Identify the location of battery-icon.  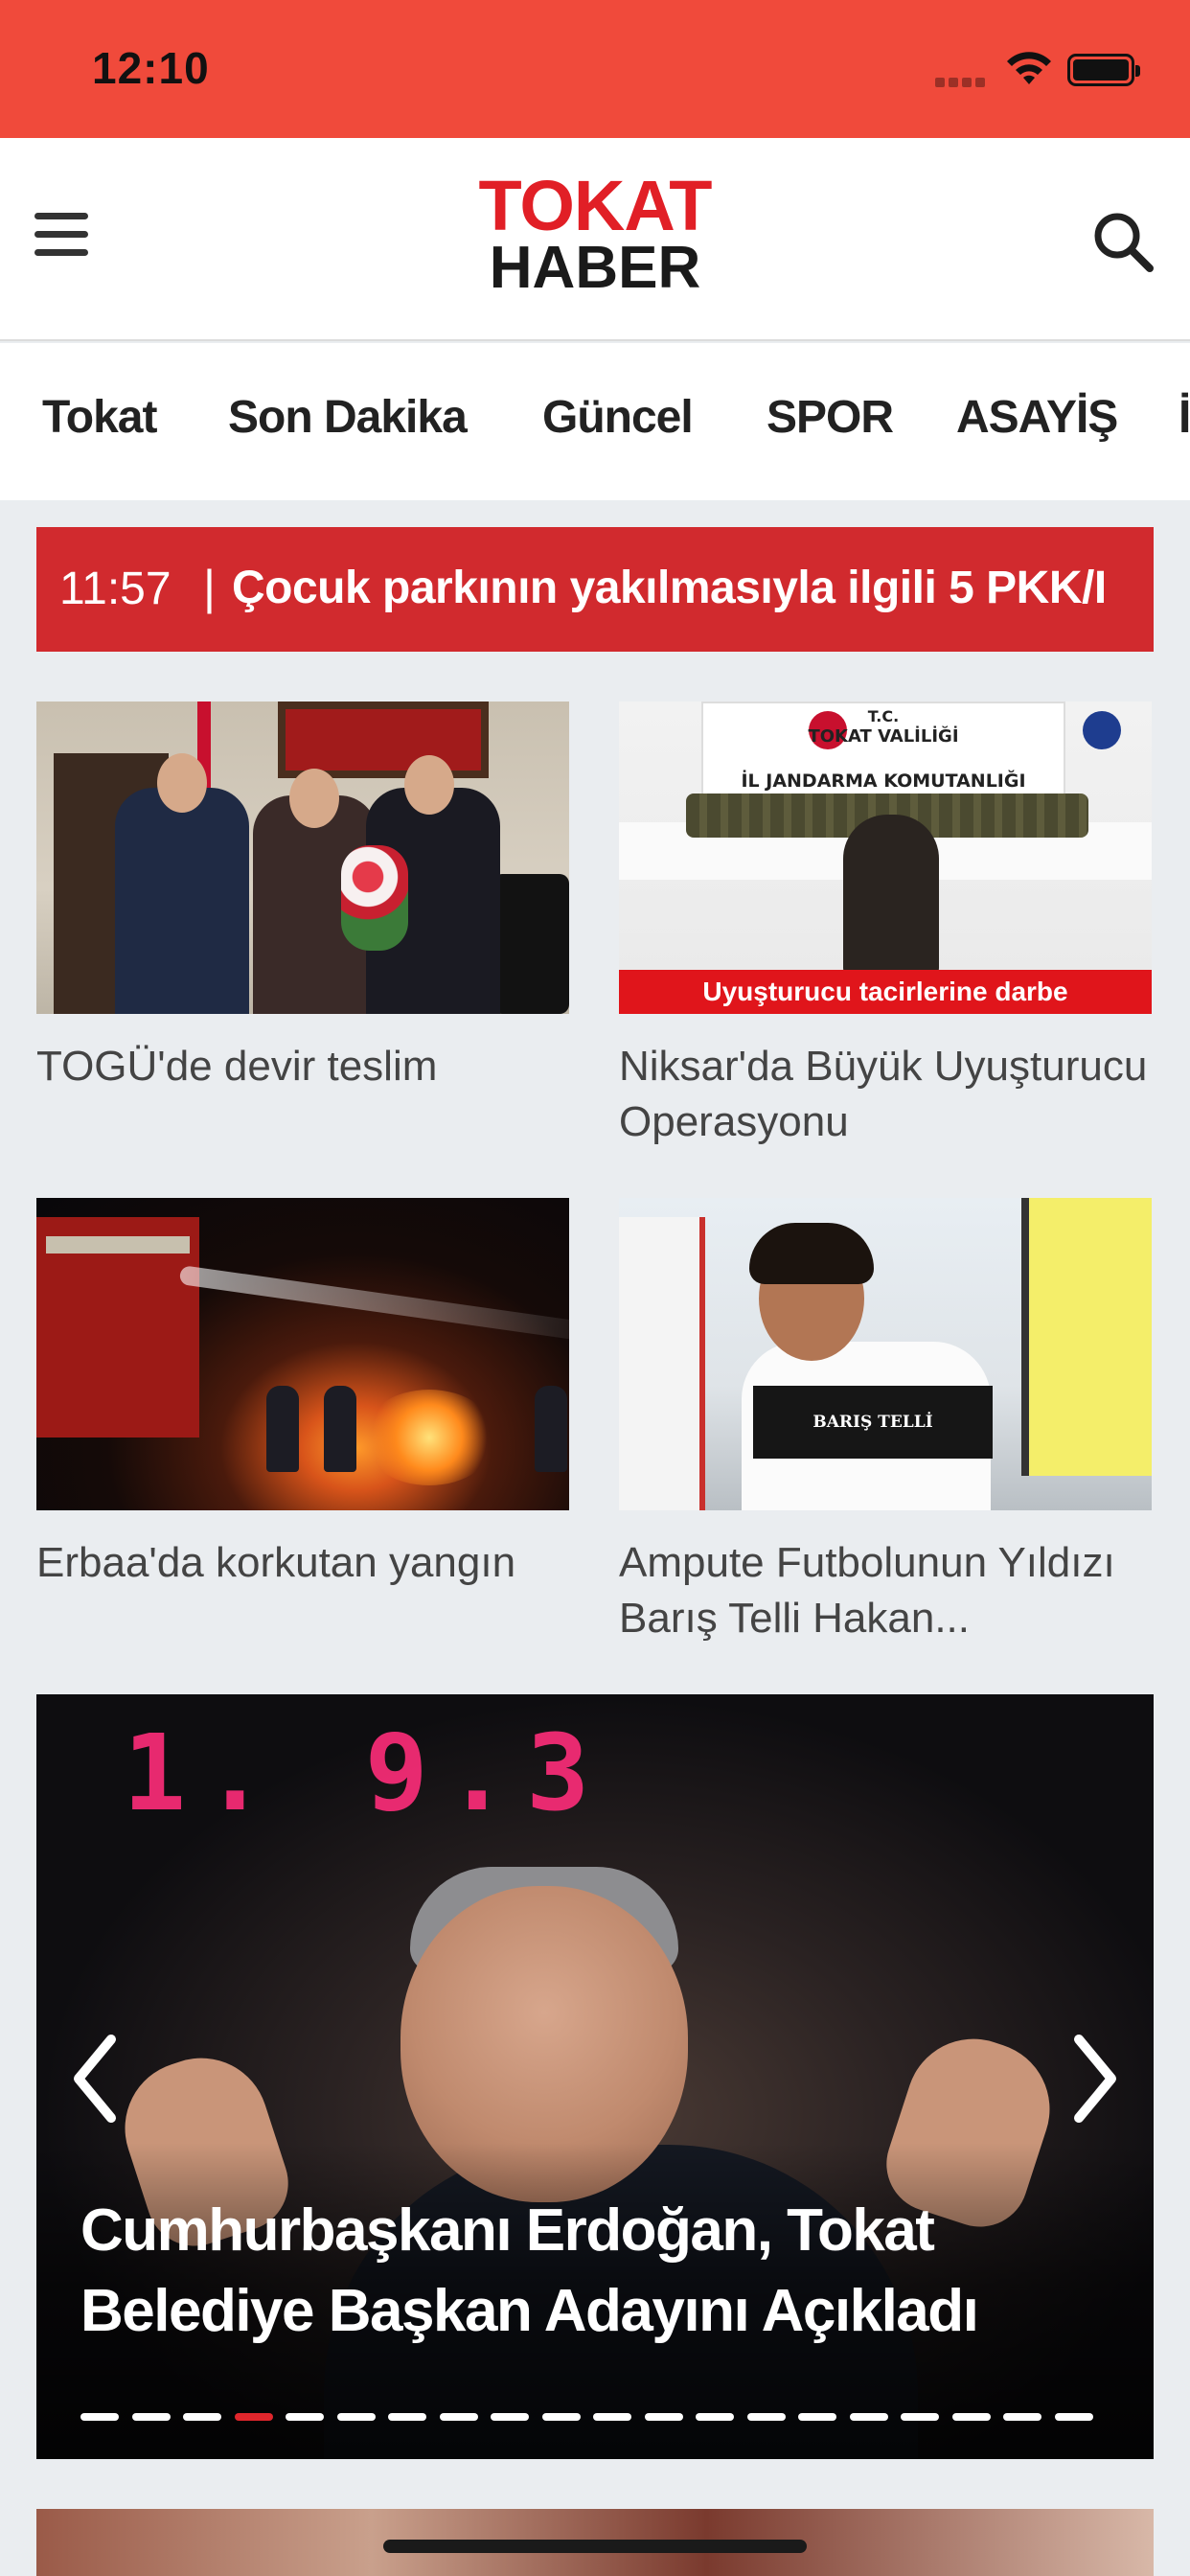
(1103, 70).